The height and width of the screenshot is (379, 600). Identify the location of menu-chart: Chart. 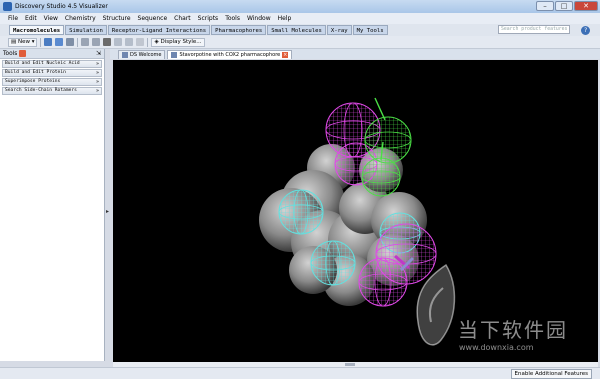
(182, 18).